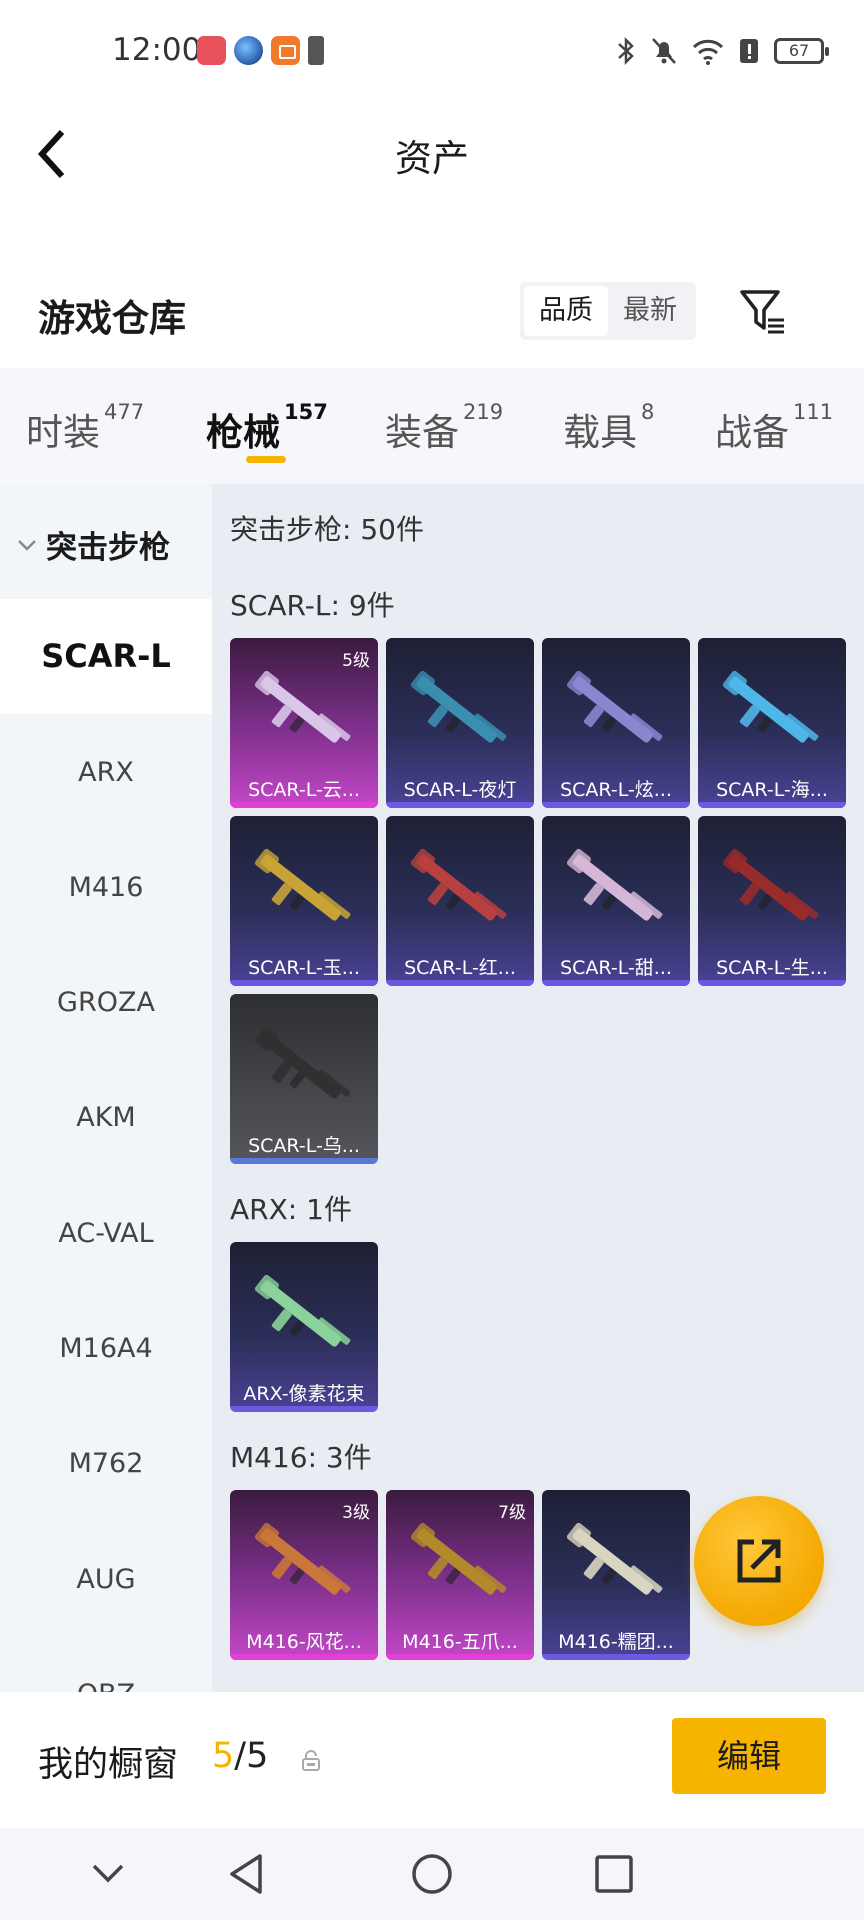  Describe the element at coordinates (106, 1579) in the screenshot. I see `sidebar-item-aug: AUG` at that location.